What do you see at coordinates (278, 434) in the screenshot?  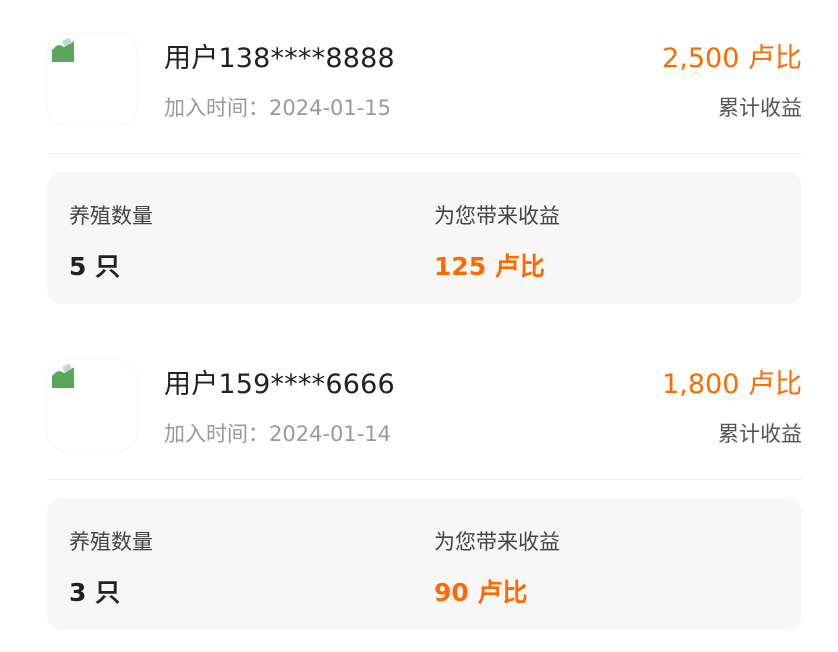 I see `join-date: 加入时间：2024-01-14` at bounding box center [278, 434].